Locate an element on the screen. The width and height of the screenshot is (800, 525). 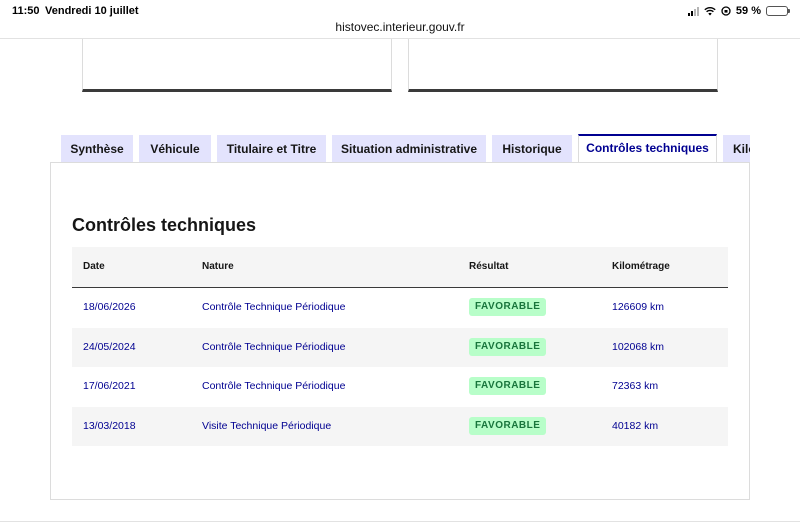
address-bar: histovec.interieur.gouv.fr is located at coordinates (400, 29).